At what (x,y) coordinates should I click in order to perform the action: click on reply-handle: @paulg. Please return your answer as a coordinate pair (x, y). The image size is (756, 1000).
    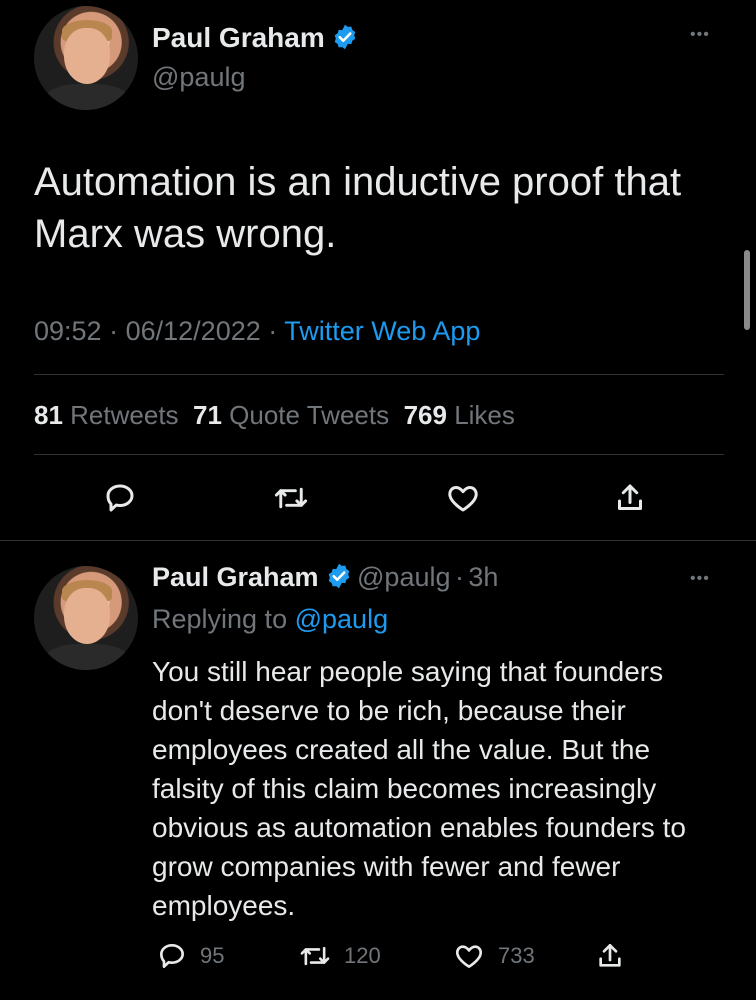
    Looking at the image, I should click on (403, 577).